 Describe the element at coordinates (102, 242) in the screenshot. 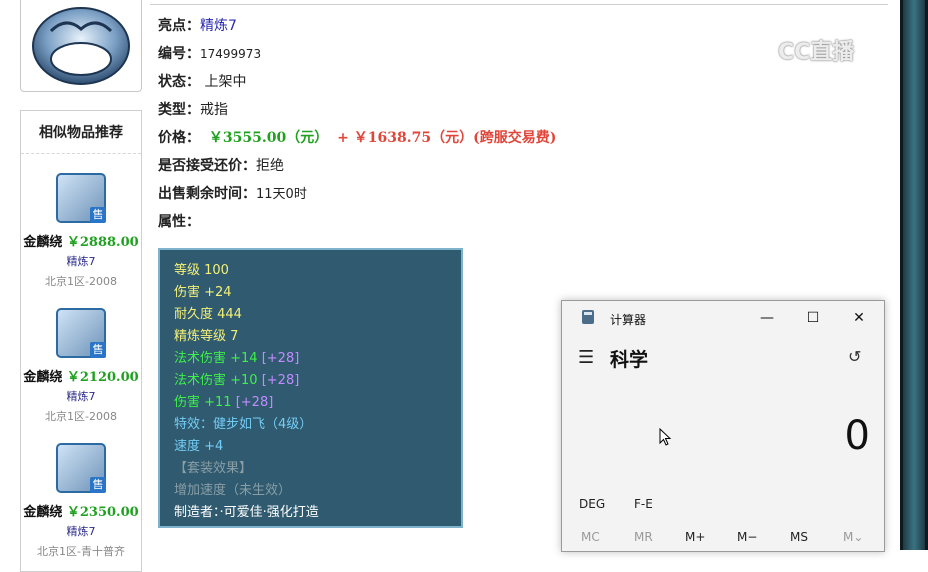

I see `item-price: ￥2888.00` at that location.